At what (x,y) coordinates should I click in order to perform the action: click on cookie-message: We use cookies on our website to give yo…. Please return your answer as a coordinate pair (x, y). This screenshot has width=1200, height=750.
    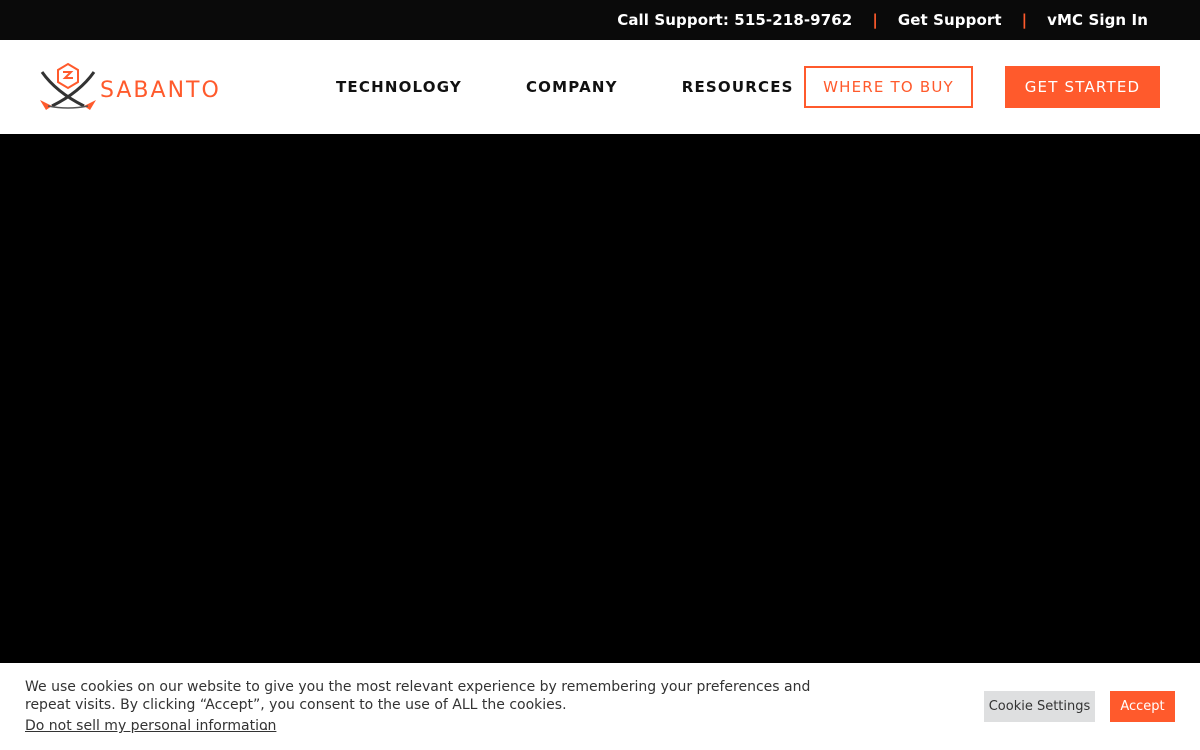
    Looking at the image, I should click on (418, 696).